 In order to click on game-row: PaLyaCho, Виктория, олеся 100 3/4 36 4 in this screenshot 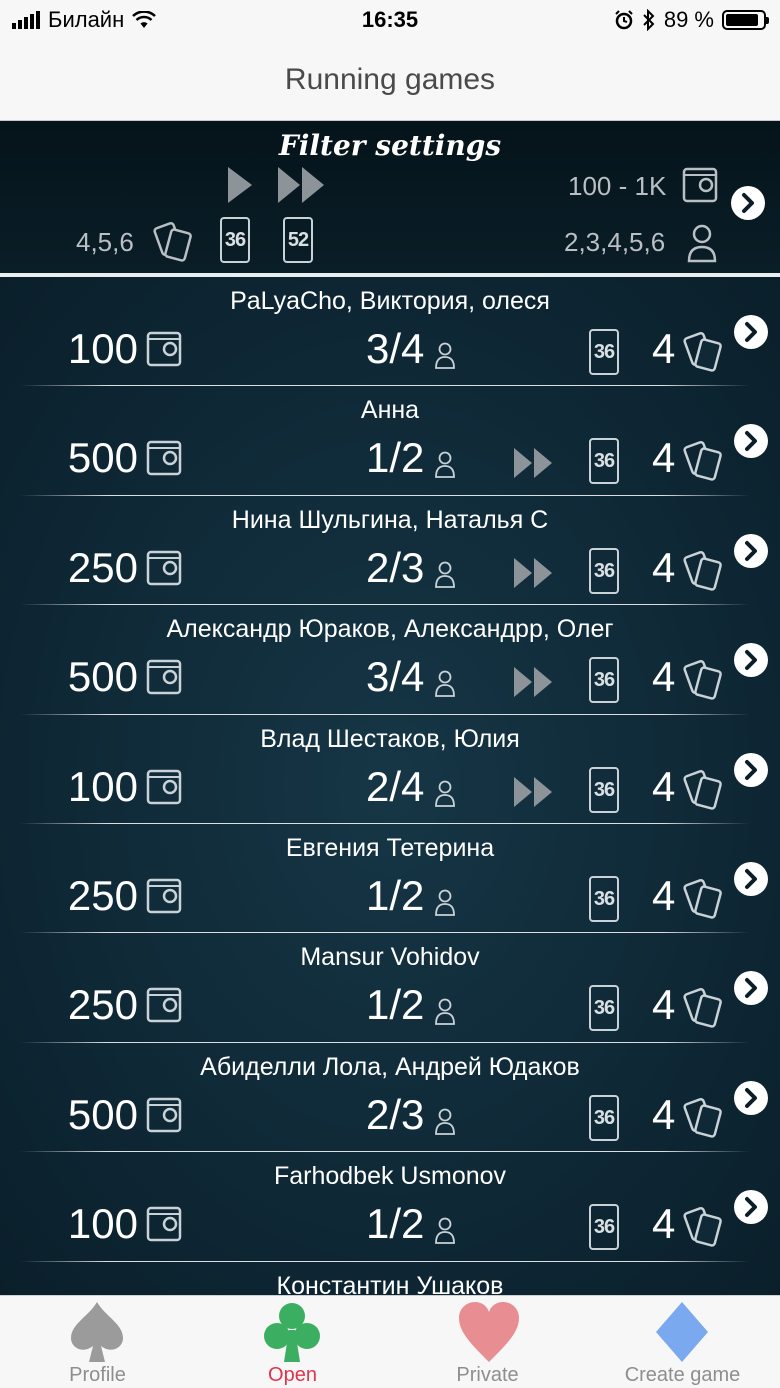, I will do `click(390, 332)`.